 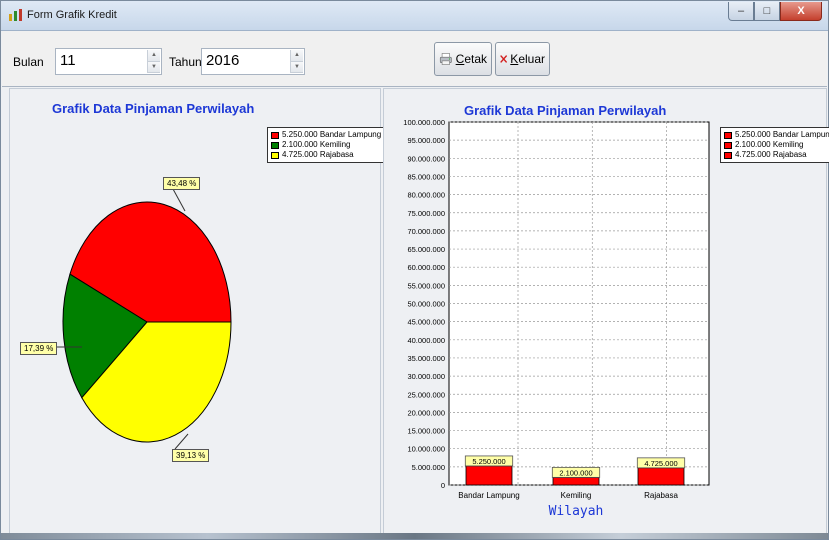 What do you see at coordinates (182, 183) in the screenshot?
I see `pie-label-bandar-lampung: 43,48 %` at bounding box center [182, 183].